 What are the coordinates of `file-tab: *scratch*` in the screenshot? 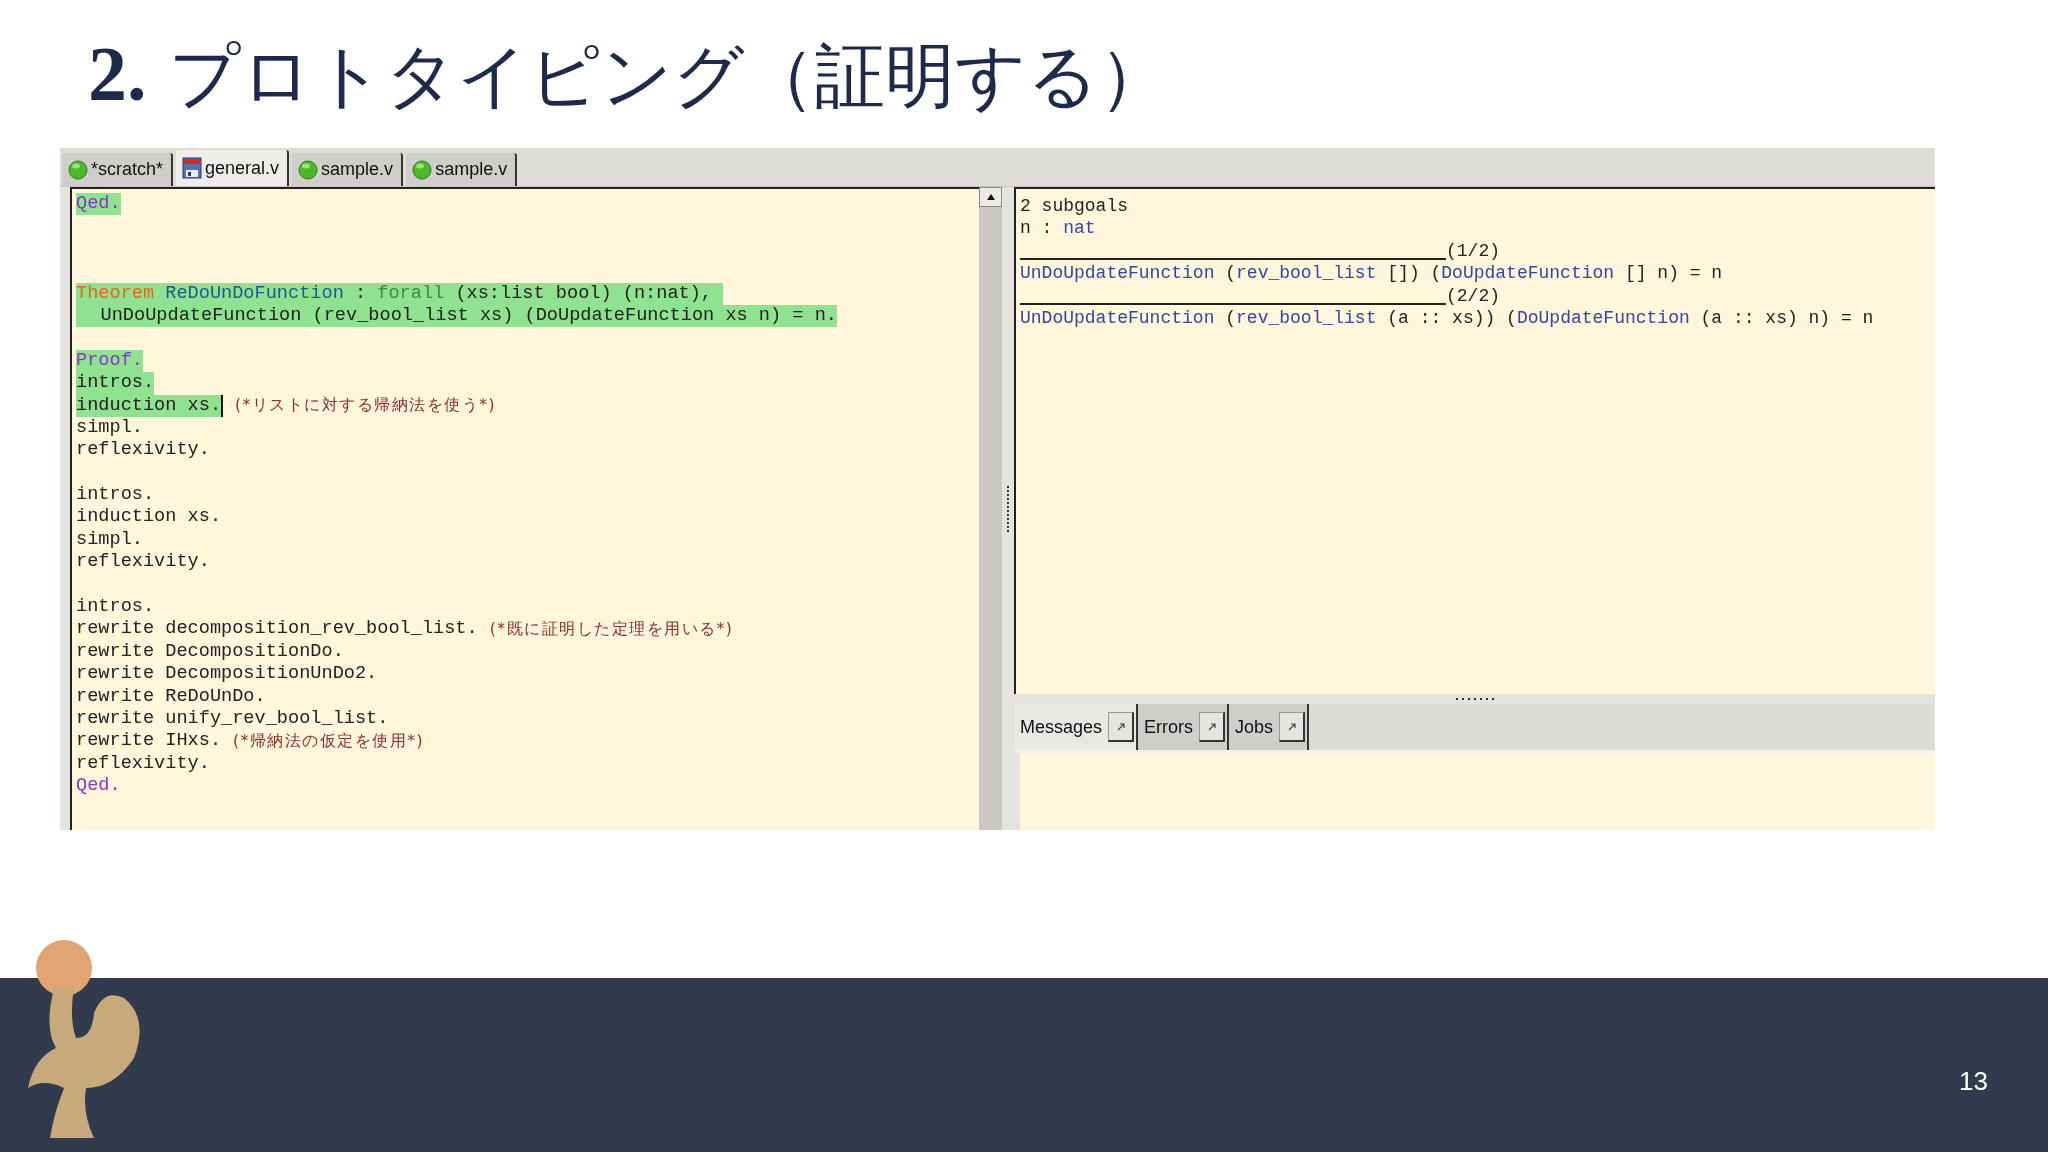 It's located at (118, 169).